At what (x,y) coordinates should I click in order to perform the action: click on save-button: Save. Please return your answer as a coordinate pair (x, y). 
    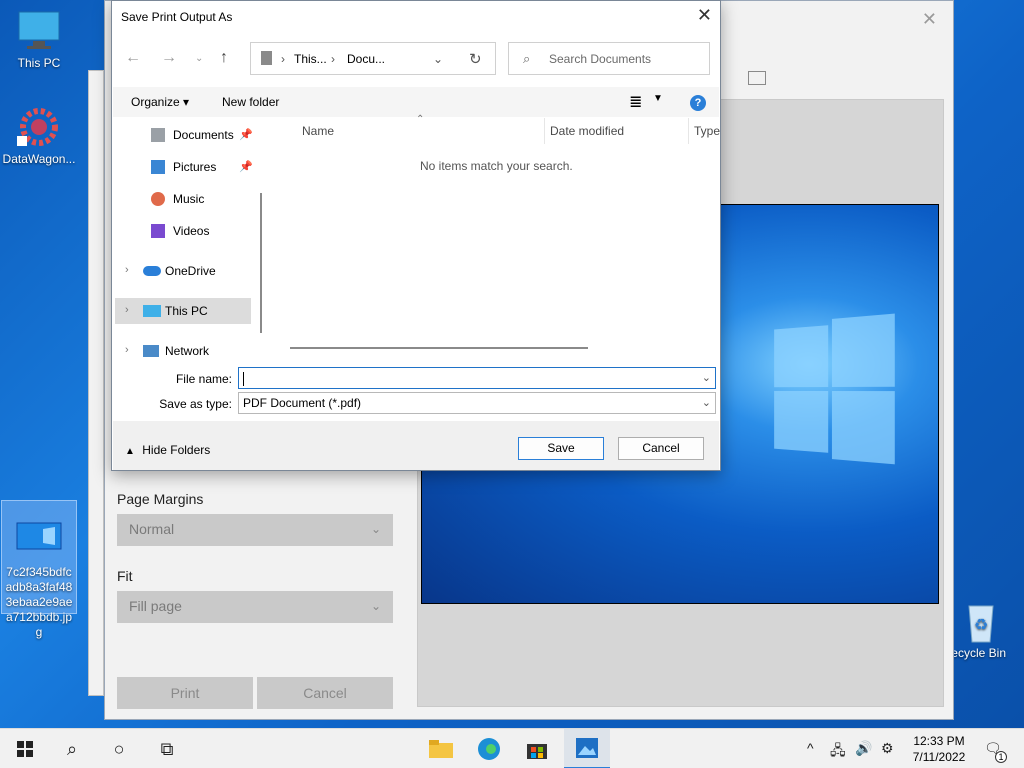
    Looking at the image, I should click on (561, 448).